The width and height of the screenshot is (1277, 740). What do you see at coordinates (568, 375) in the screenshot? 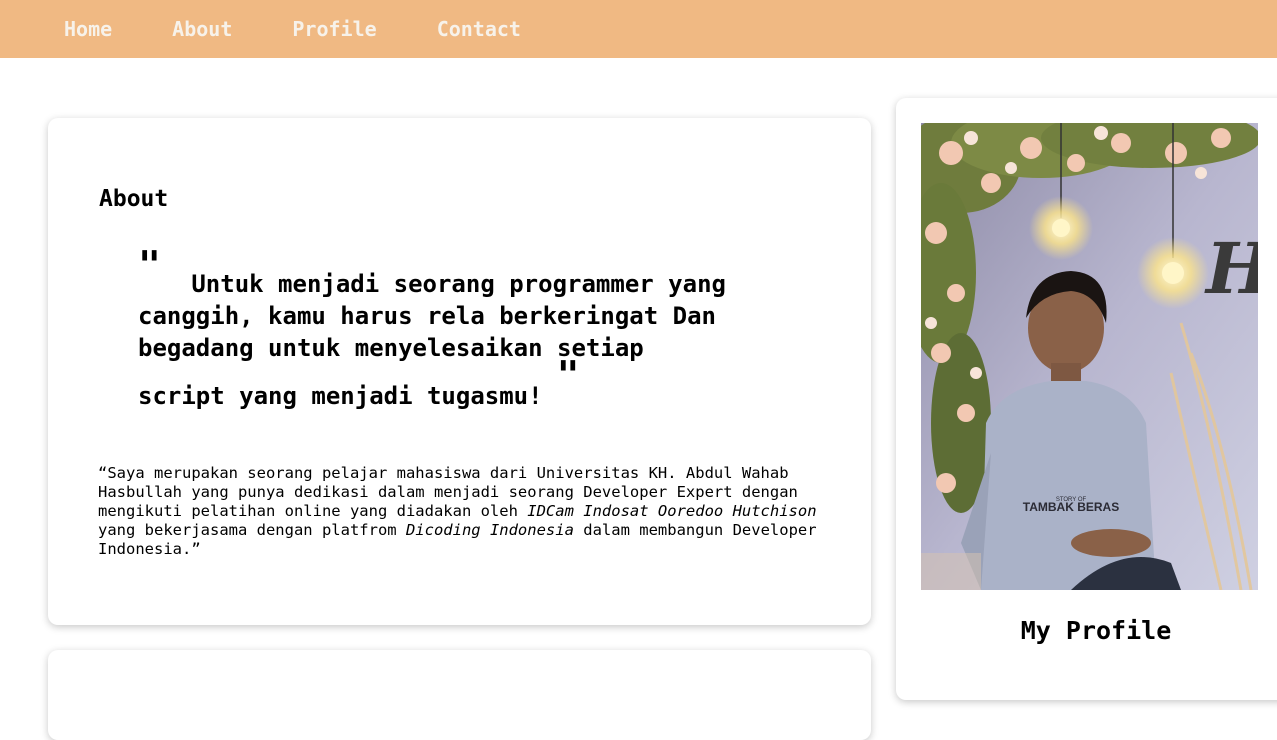
I see `quote-close-mark: "` at bounding box center [568, 375].